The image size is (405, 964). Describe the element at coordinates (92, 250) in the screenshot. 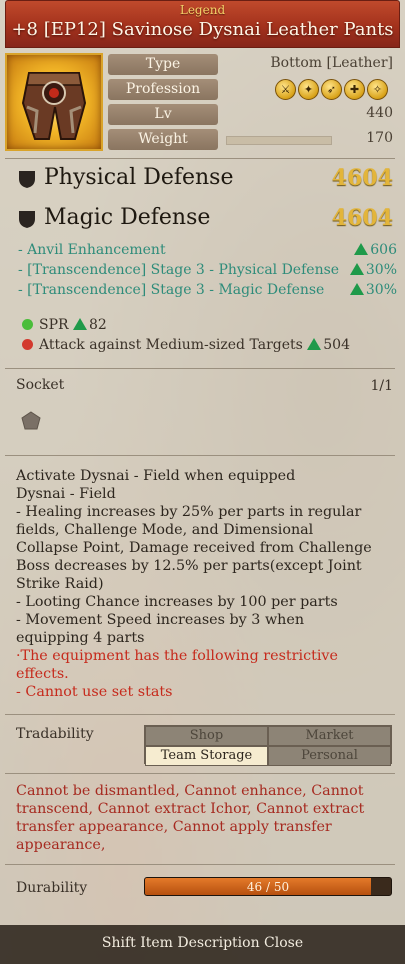

I see `bonus-label: - Anvil Enhancement` at that location.